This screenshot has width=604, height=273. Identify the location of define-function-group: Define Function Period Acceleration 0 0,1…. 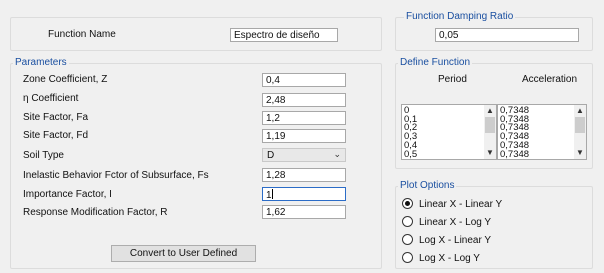
(494, 113).